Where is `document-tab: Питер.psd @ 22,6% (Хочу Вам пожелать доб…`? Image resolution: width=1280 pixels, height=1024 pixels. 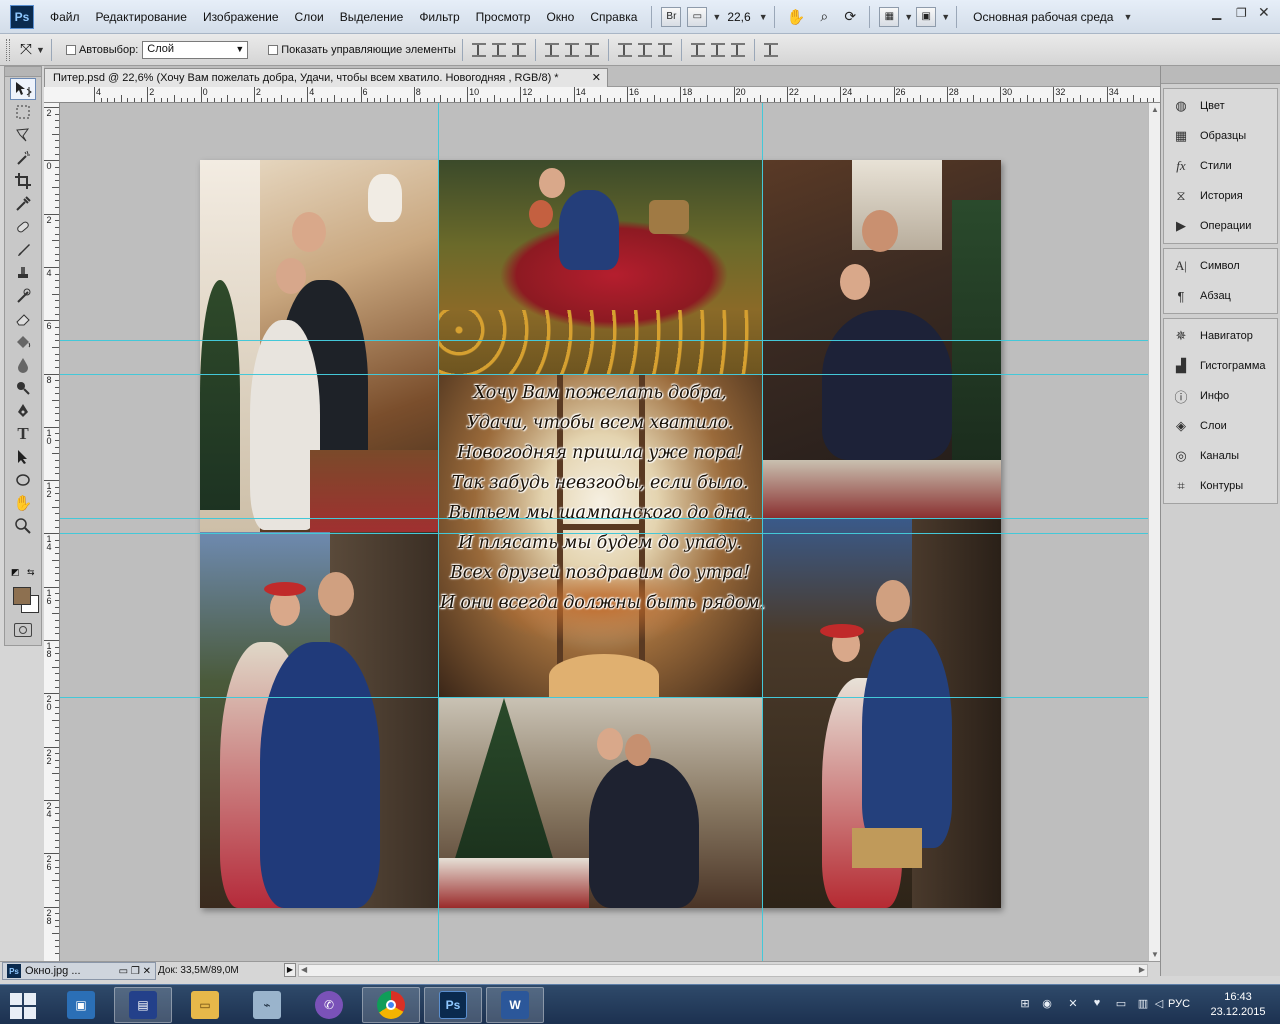 document-tab: Питер.psd @ 22,6% (Хочу Вам пожелать доб… is located at coordinates (326, 77).